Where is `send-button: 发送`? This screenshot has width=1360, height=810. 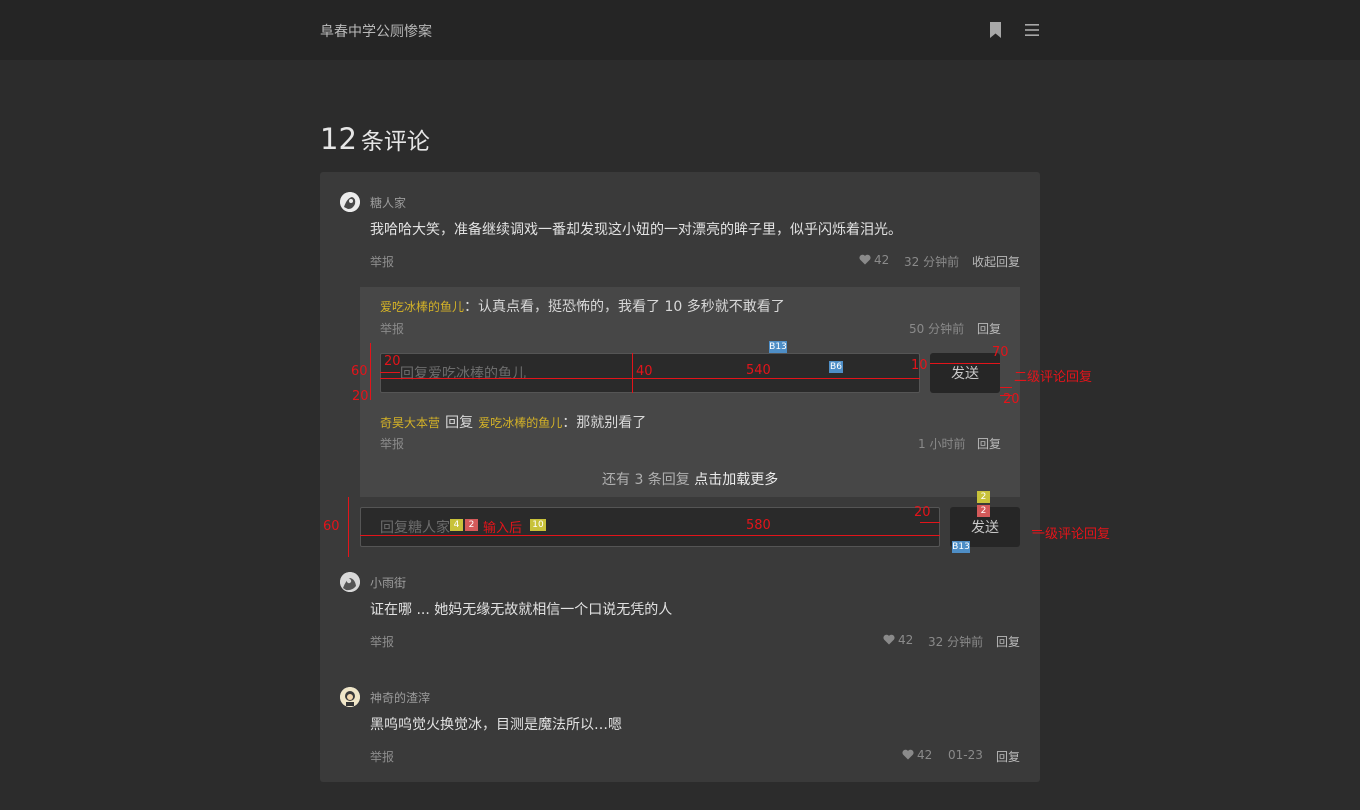 send-button: 发送 is located at coordinates (965, 373).